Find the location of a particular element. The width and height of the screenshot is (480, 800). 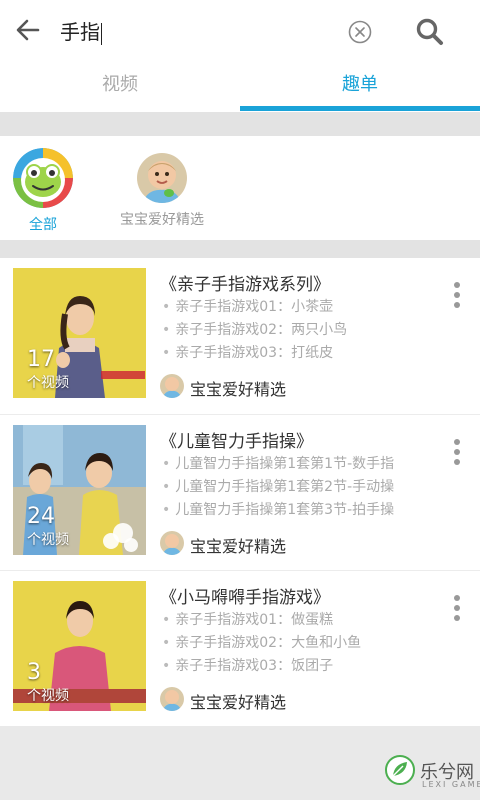

episode-item: 亲子手指游戏01：做蛋糕 is located at coordinates (297, 620).